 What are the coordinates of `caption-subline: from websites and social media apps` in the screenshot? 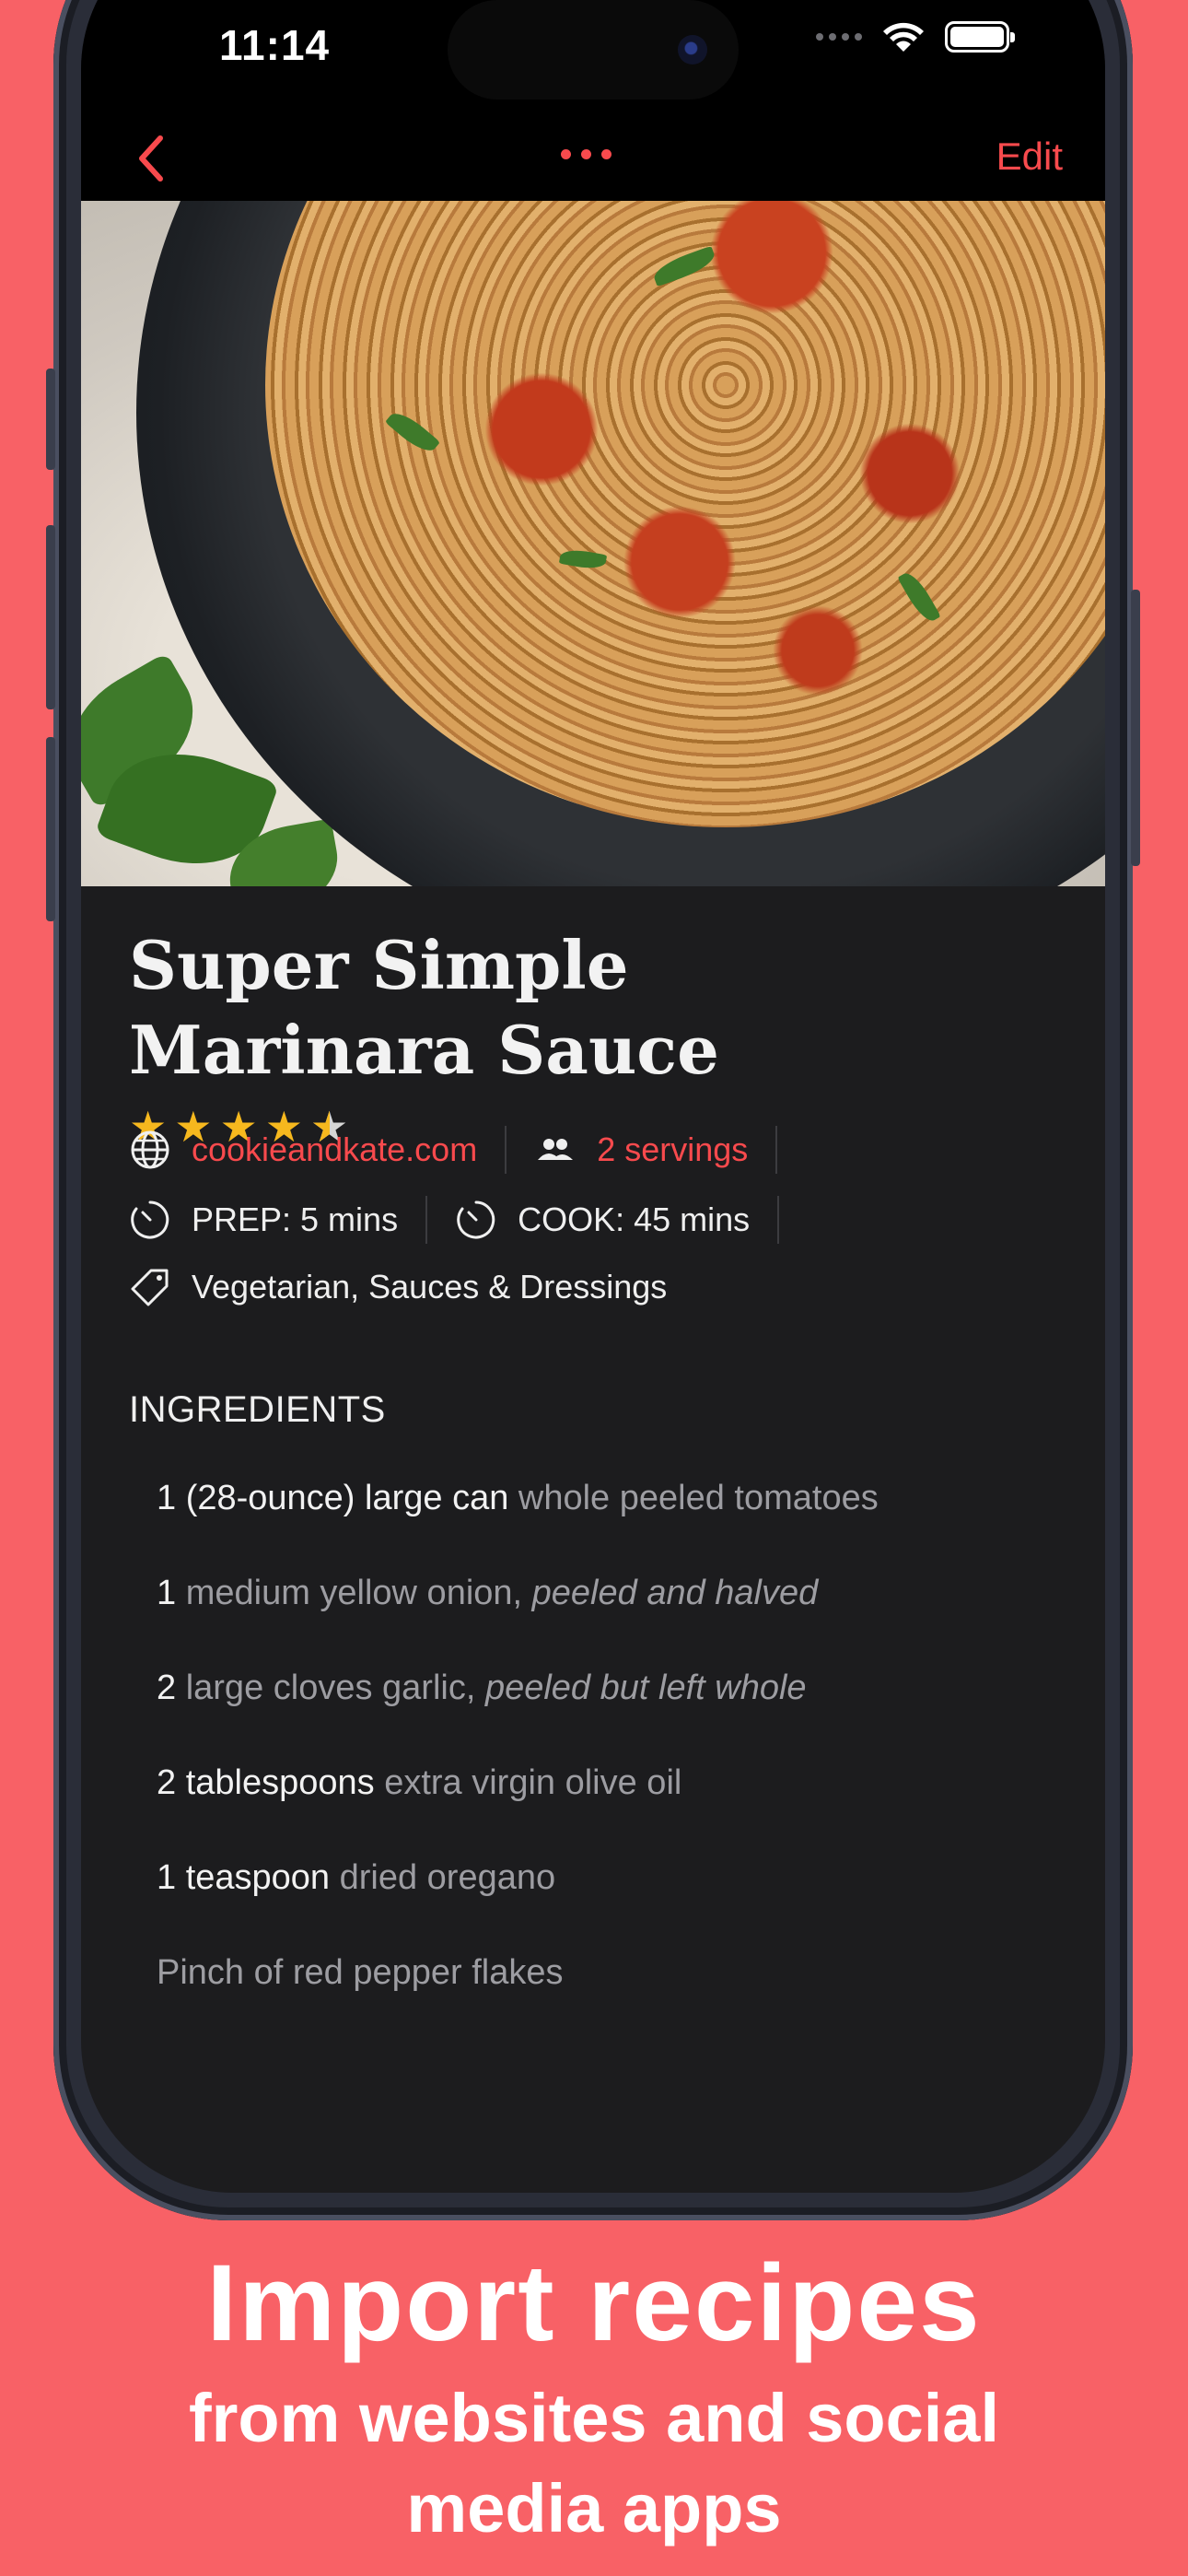 It's located at (594, 2463).